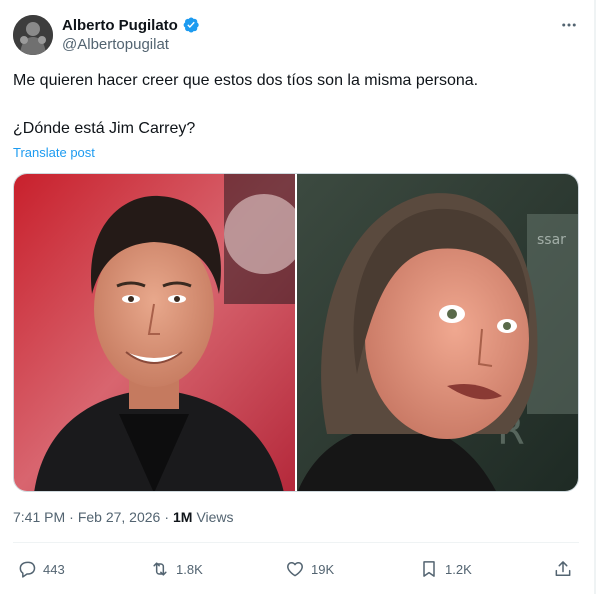 This screenshot has width=596, height=594. I want to click on bookmark-button: 1.2K, so click(445, 569).